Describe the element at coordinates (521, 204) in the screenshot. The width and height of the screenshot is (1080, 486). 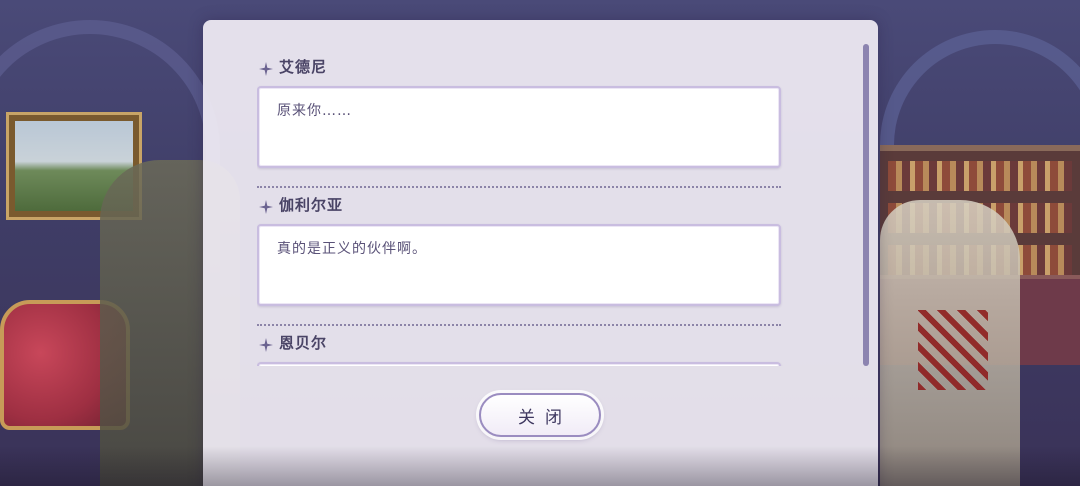
I see `speaker-row: 伽利尔亚` at that location.